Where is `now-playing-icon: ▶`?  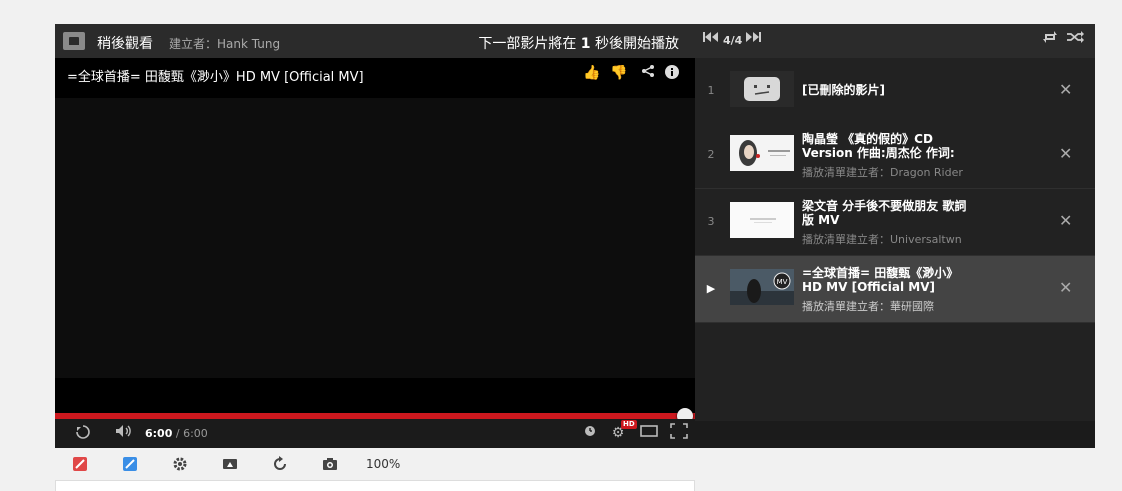
now-playing-icon: ▶ is located at coordinates (711, 288).